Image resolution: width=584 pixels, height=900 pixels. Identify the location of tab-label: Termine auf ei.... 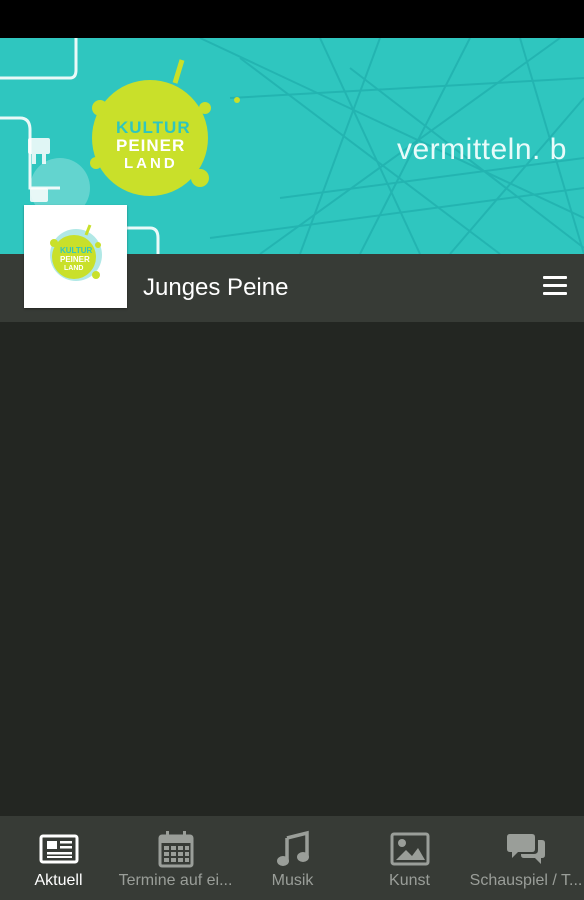
(175, 880).